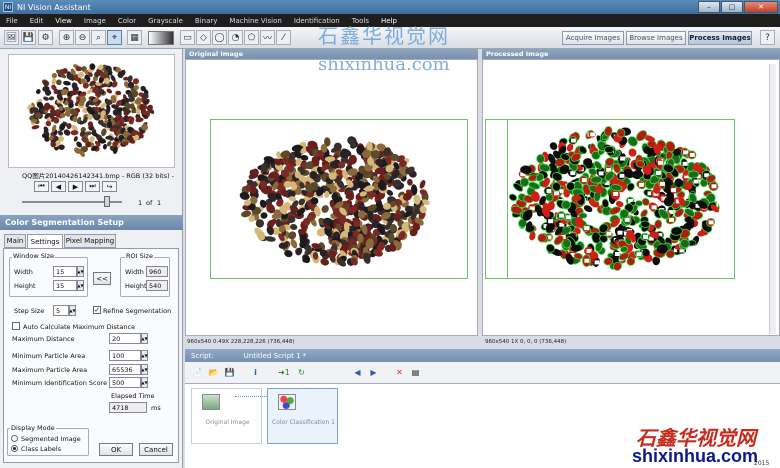  Describe the element at coordinates (197, 372) in the screenshot. I see `new-script-icon: 📄` at that location.